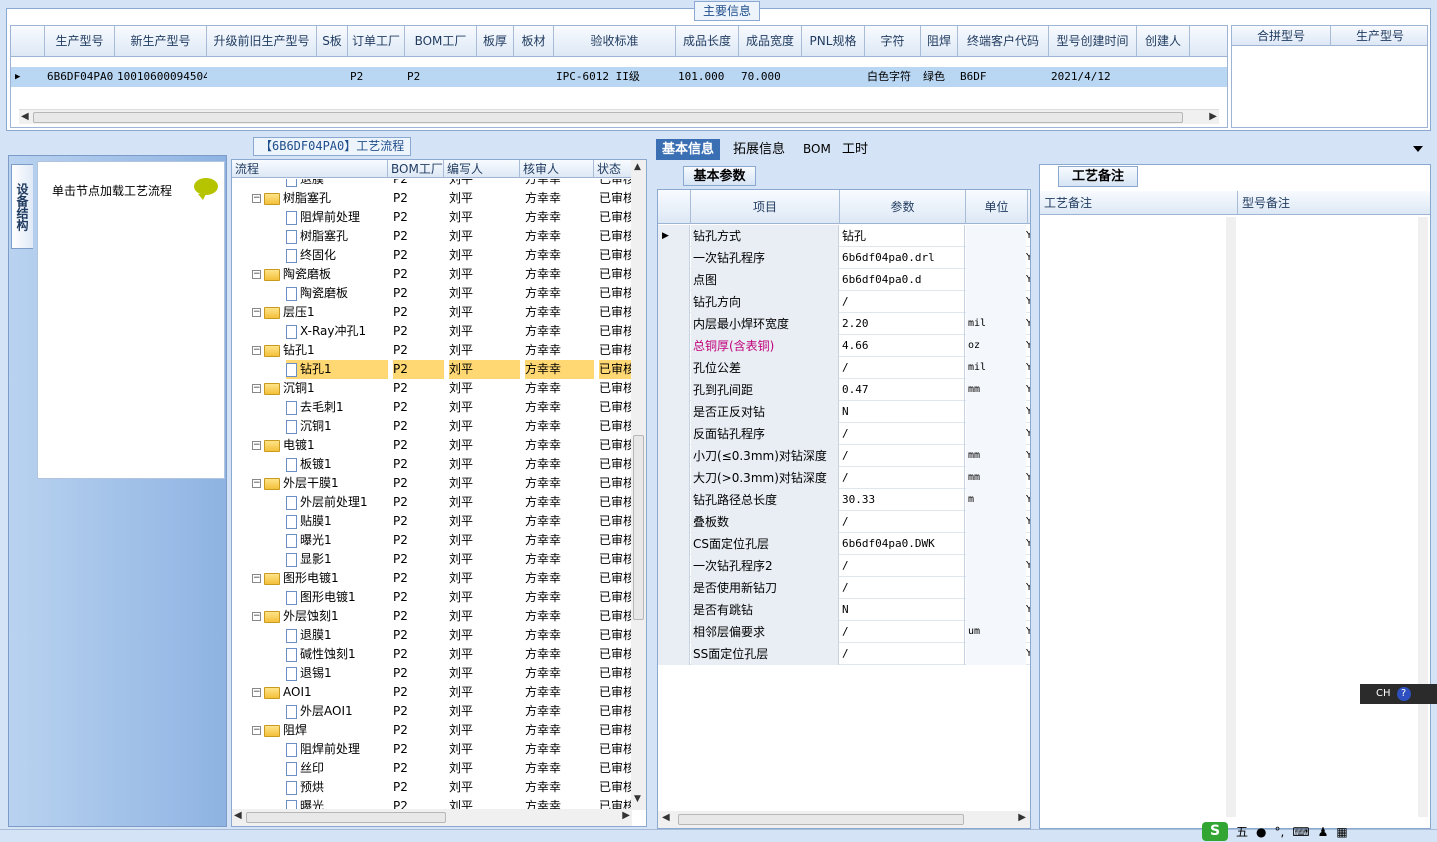 Image resolution: width=1437 pixels, height=842 pixels. What do you see at coordinates (80, 41) in the screenshot?
I see `column-header: 生产型号` at bounding box center [80, 41].